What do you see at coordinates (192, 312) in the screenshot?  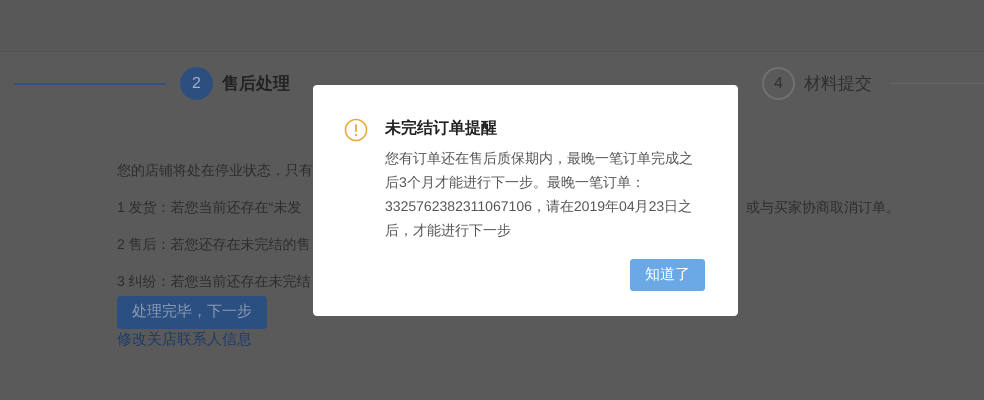 I see `next-step-button: 处理完毕，下一步` at bounding box center [192, 312].